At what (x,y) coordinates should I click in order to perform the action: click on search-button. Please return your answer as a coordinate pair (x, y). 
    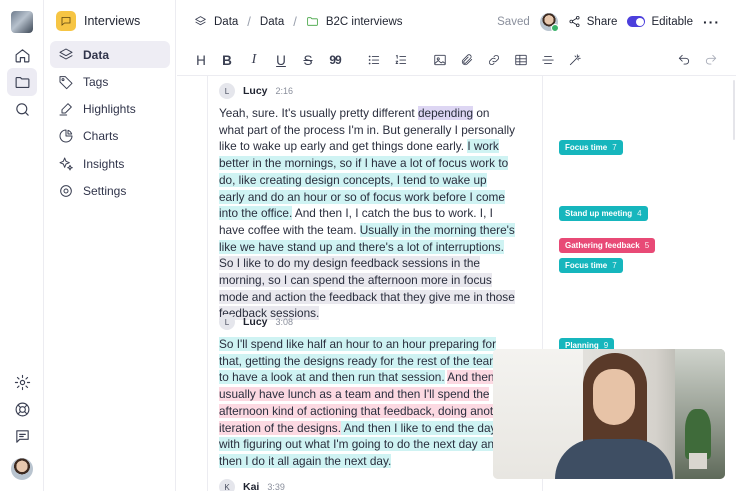
    Looking at the image, I should click on (22, 109).